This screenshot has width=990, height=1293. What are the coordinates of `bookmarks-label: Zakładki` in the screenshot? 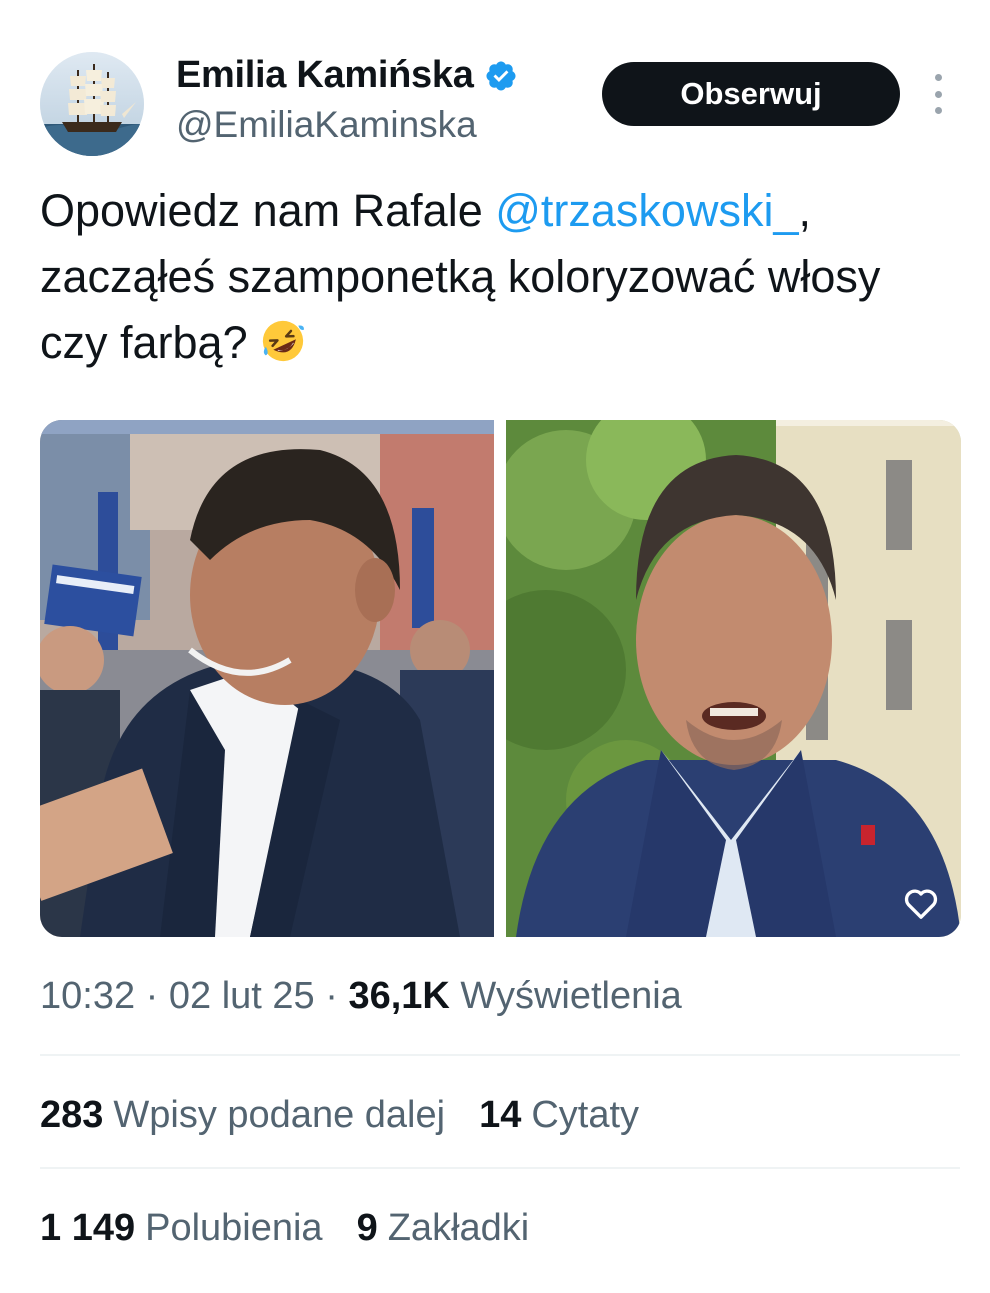 It's located at (458, 1228).